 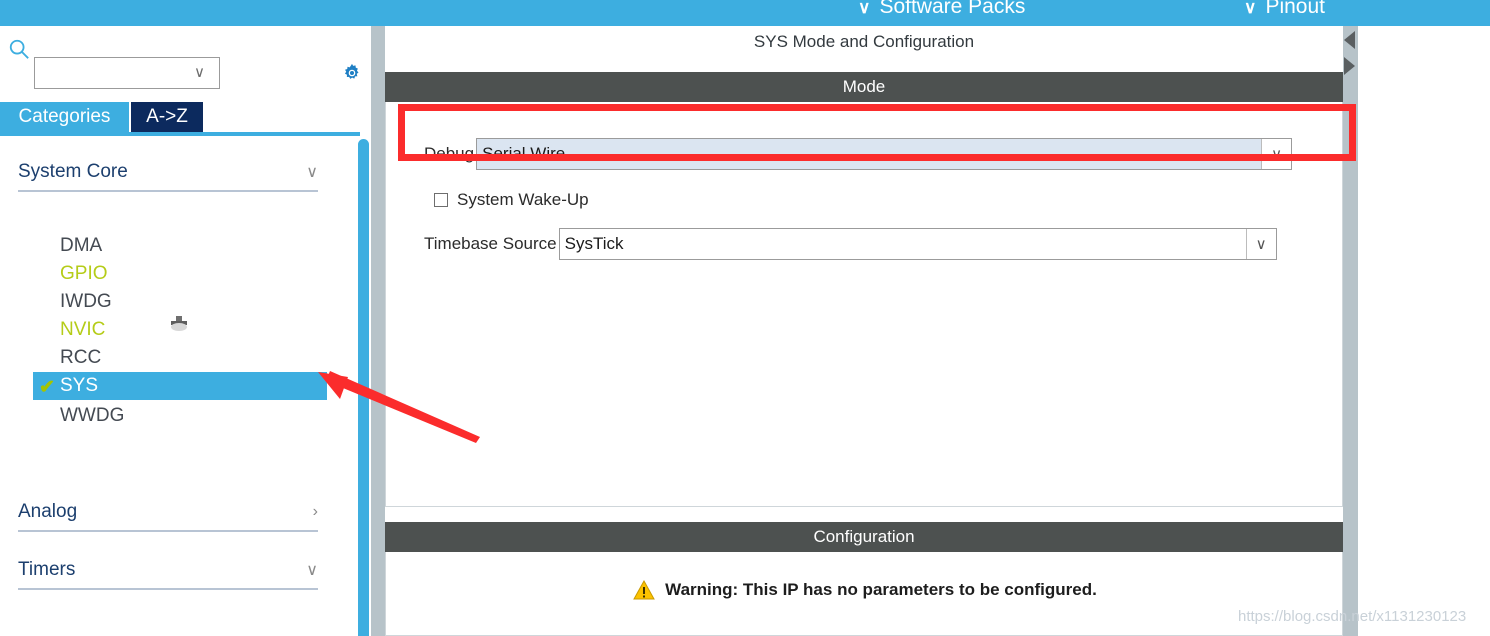 I want to click on system-wakeup-row: System Wake-Up, so click(x=511, y=200).